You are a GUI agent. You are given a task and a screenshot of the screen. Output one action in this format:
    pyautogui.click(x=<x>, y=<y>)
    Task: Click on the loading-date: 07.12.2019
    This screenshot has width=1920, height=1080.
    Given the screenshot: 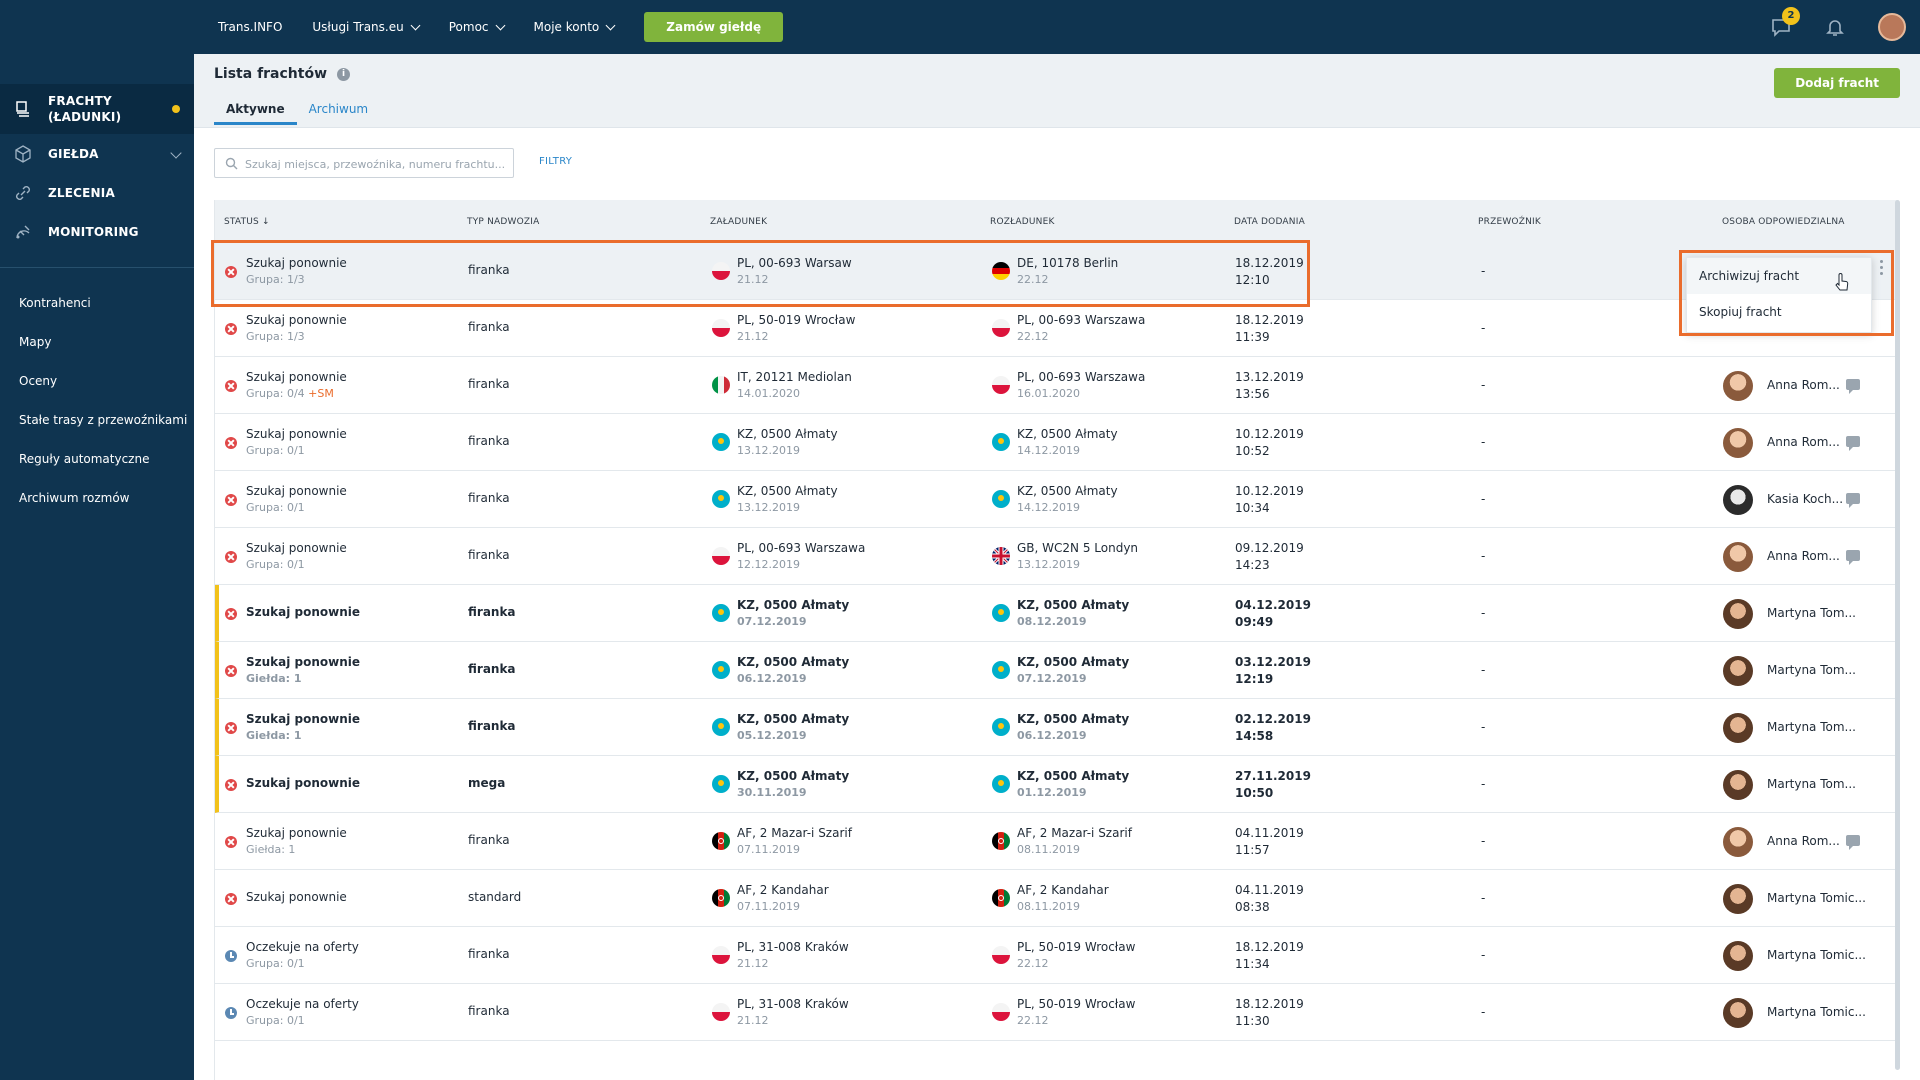 What is the action you would take?
    pyautogui.click(x=772, y=621)
    